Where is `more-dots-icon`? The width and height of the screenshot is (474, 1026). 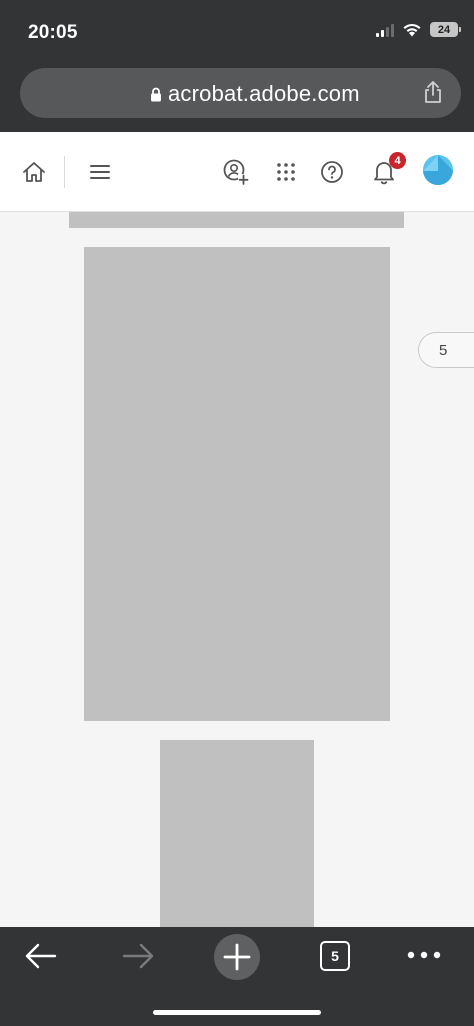 more-dots-icon is located at coordinates (424, 955).